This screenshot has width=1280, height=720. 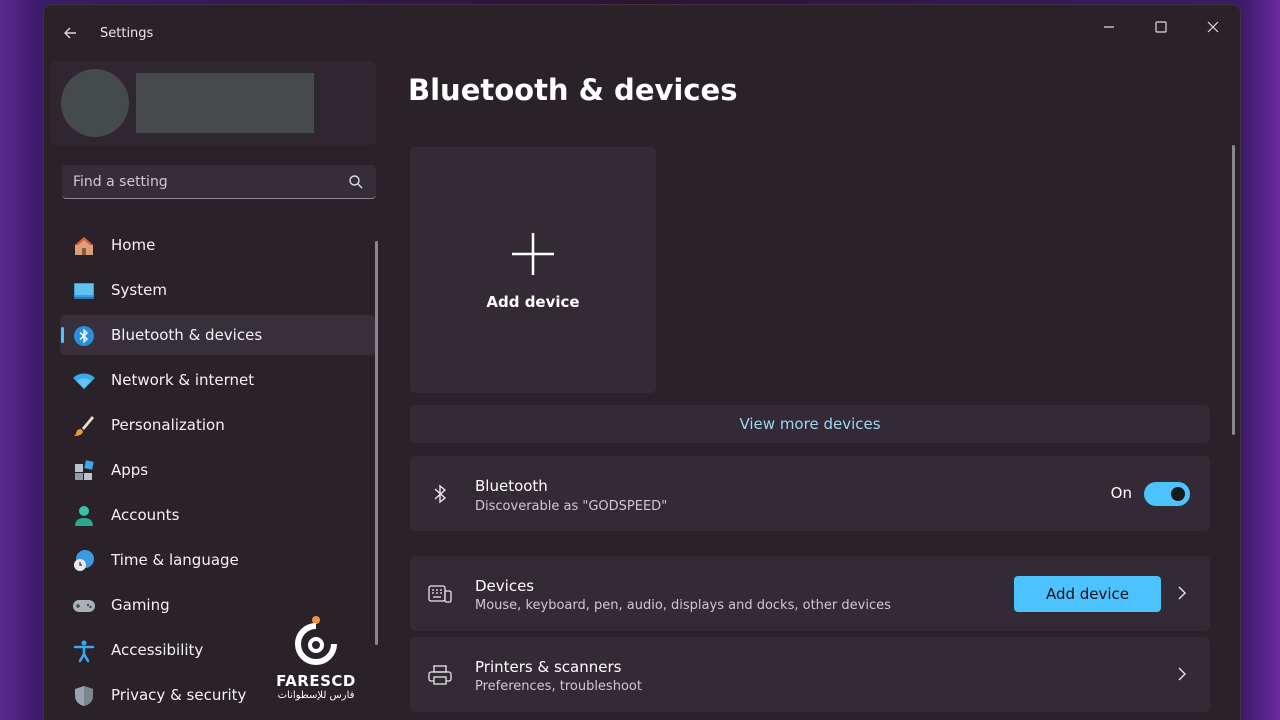 I want to click on sidebar-scrollbar, so click(x=376, y=443).